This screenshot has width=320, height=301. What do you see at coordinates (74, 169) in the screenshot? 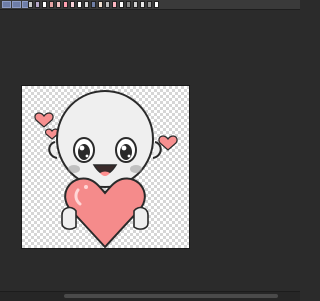
I see `left-blush` at bounding box center [74, 169].